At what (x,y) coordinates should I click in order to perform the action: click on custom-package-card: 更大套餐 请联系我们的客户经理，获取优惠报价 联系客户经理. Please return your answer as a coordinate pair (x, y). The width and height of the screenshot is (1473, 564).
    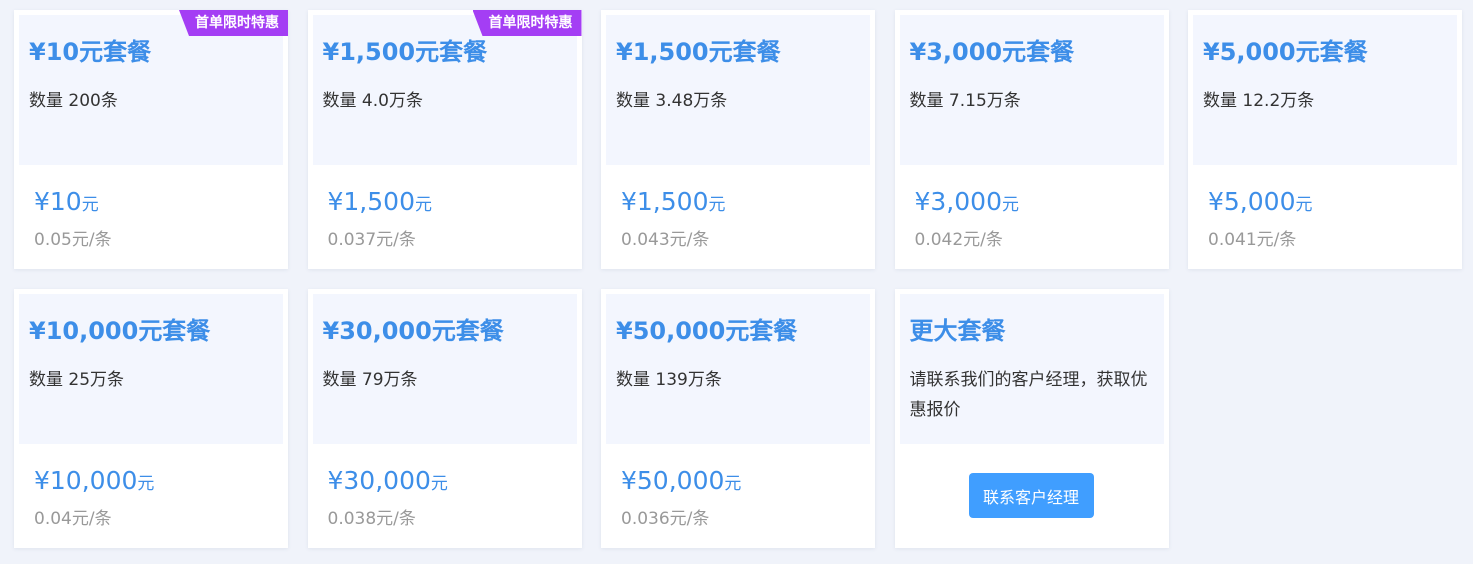
    Looking at the image, I should click on (1031, 418).